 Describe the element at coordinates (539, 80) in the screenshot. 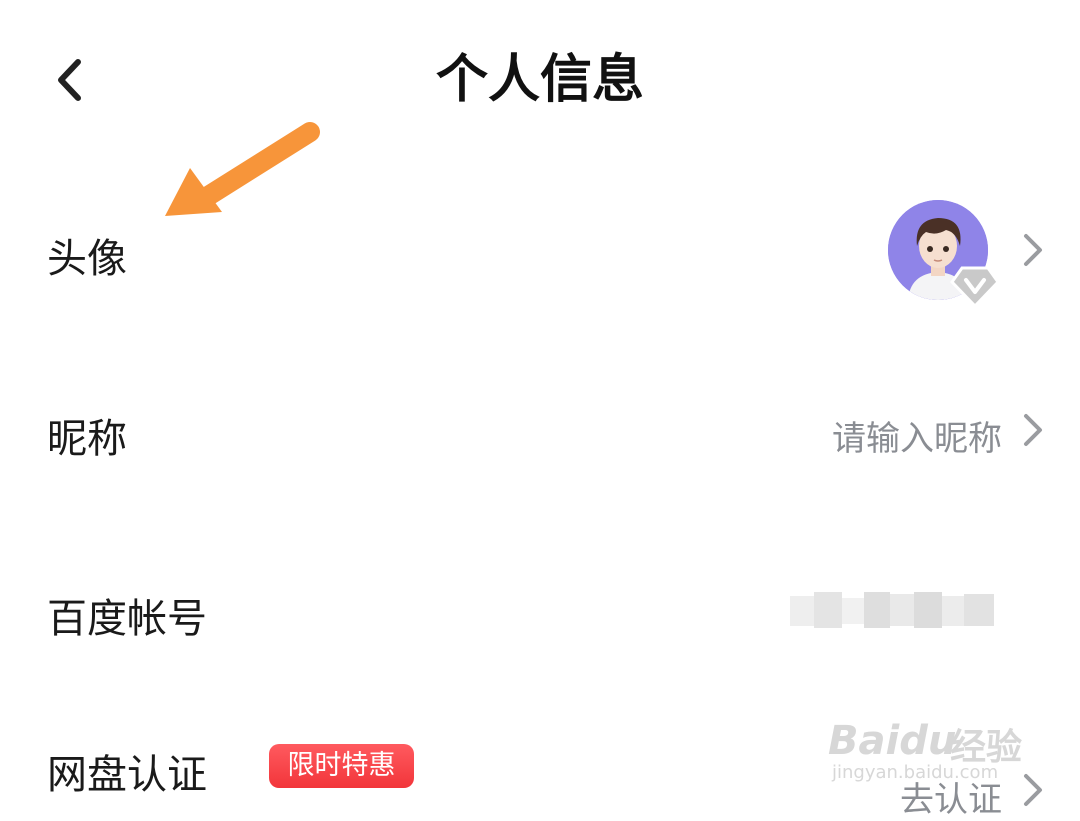

I see `page-title: 个人信息` at that location.